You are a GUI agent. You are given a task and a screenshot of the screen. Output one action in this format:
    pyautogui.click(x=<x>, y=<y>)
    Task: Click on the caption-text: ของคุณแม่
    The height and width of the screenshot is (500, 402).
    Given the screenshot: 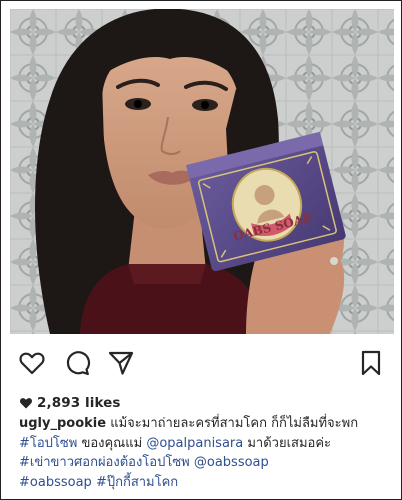 What is the action you would take?
    pyautogui.click(x=112, y=443)
    